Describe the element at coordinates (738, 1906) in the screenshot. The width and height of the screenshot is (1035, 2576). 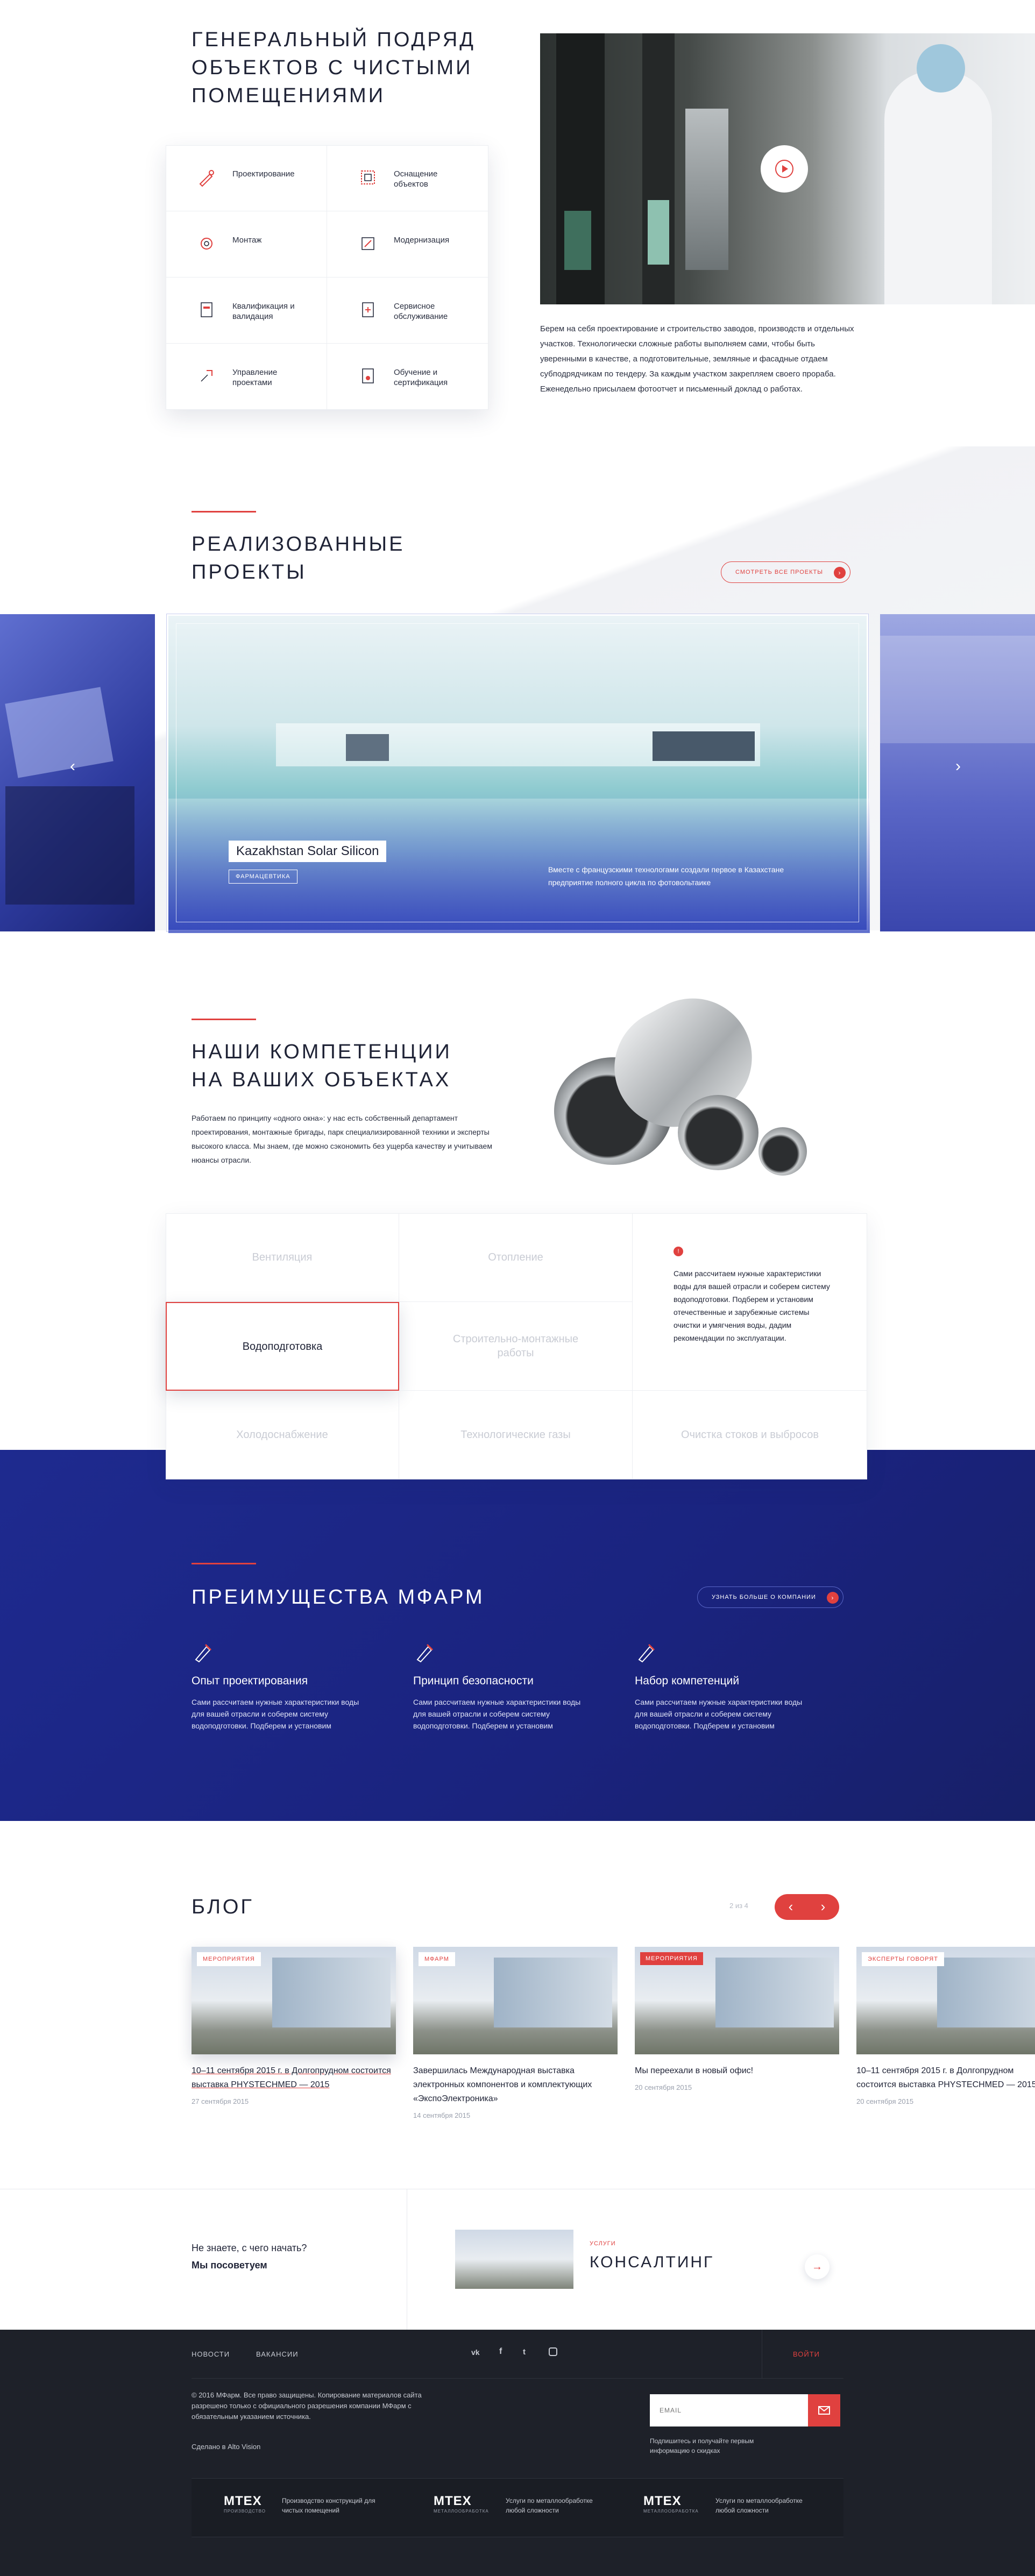
I see `blog-pager: 2 из 4` at that location.